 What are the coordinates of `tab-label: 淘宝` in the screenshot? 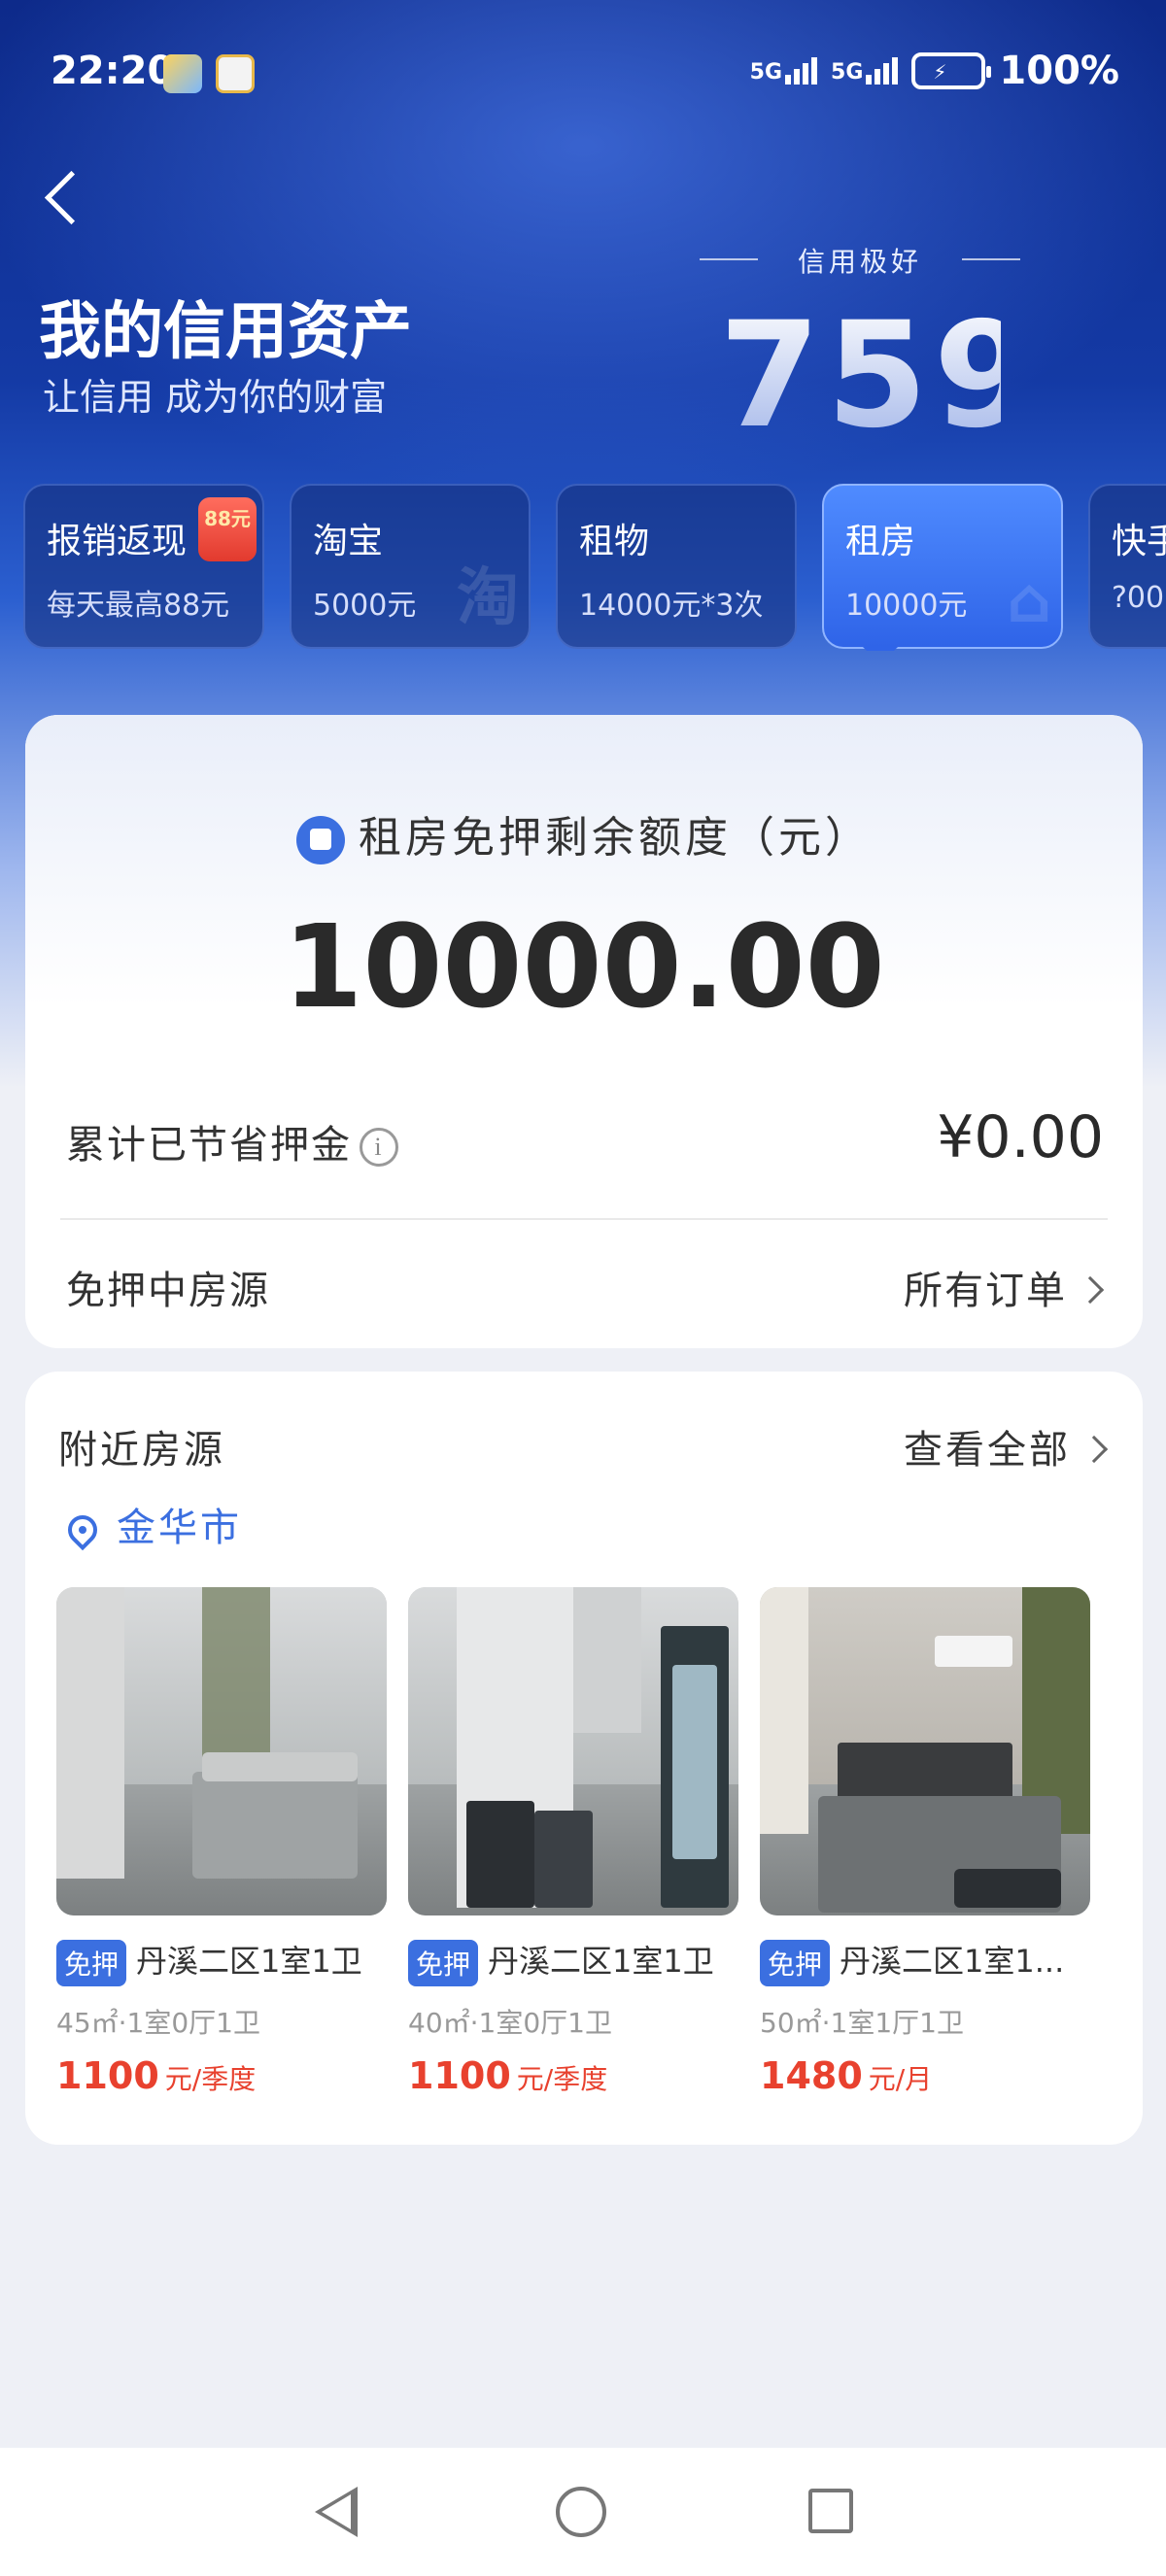 It's located at (348, 541).